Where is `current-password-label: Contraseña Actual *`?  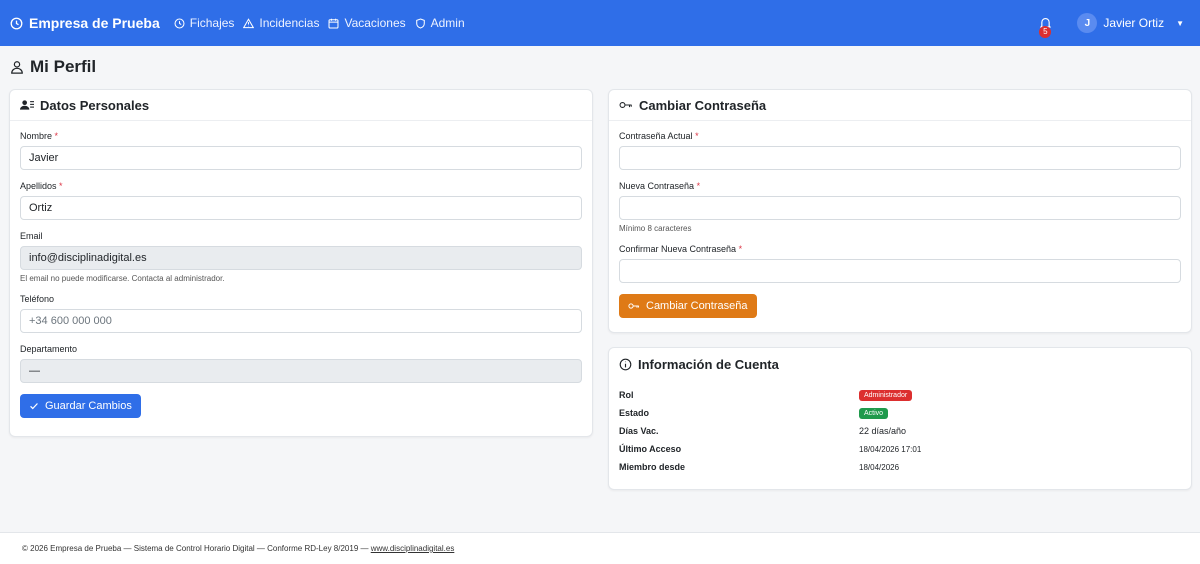
current-password-label: Contraseña Actual * is located at coordinates (659, 136).